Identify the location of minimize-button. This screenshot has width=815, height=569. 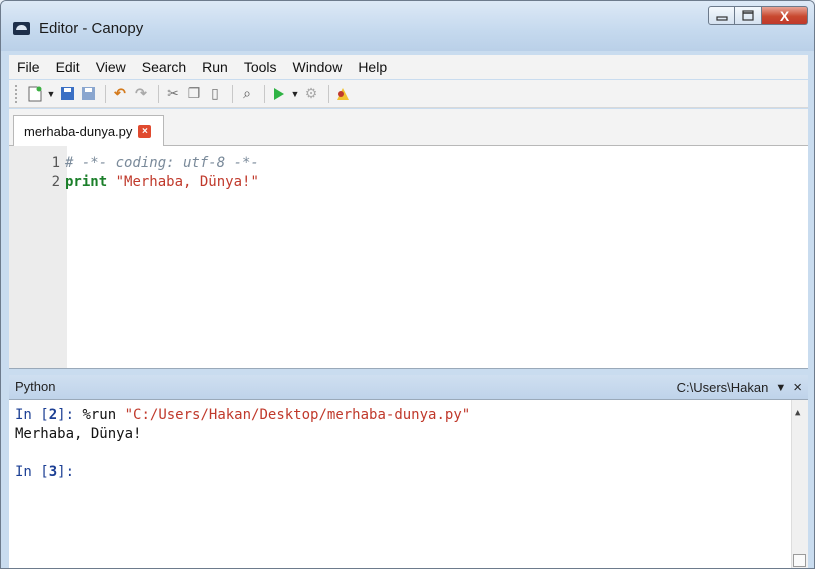
(721, 15).